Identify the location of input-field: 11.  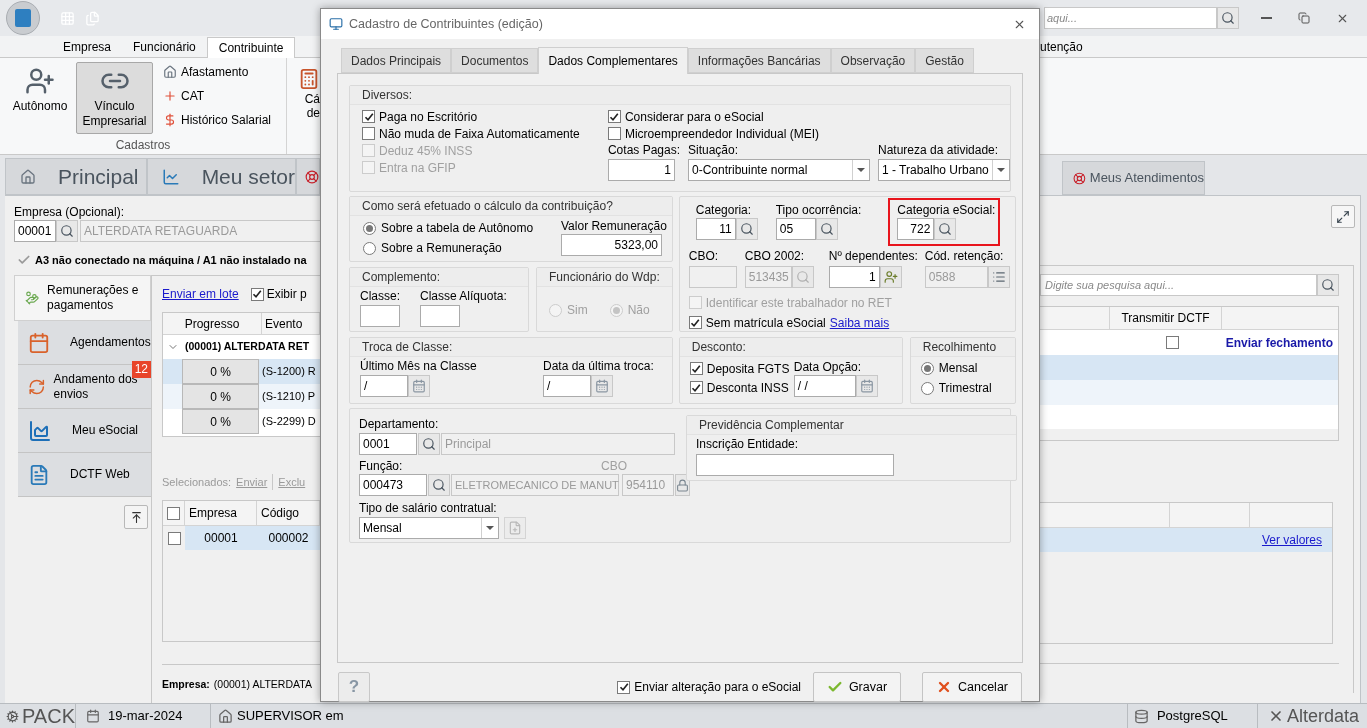
(715, 229).